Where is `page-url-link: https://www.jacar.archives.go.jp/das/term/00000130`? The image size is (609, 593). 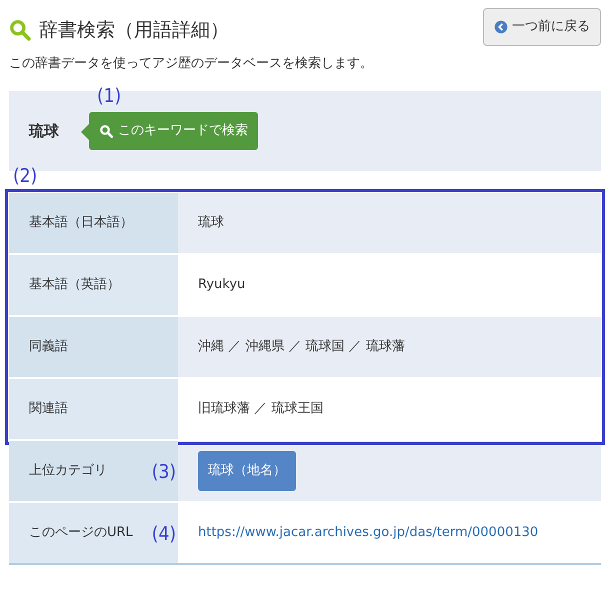
page-url-link: https://www.jacar.archives.go.jp/das/term/00000130 is located at coordinates (368, 533).